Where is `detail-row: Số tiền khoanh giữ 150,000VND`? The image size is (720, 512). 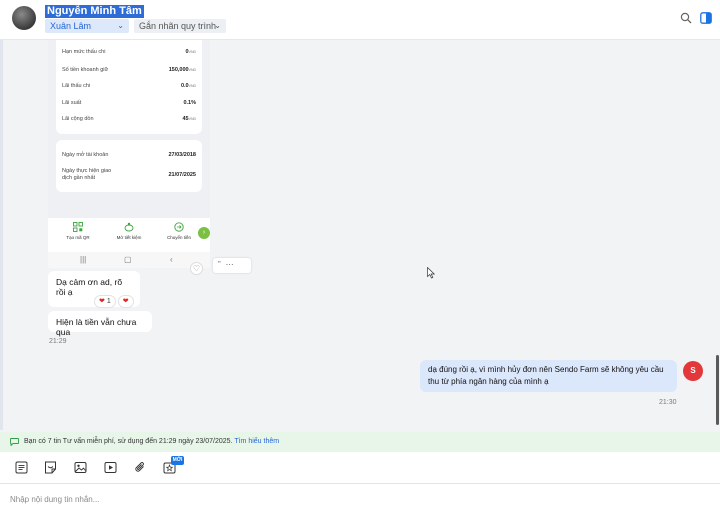
detail-row: Số tiền khoanh giữ 150,000VND is located at coordinates (129, 70).